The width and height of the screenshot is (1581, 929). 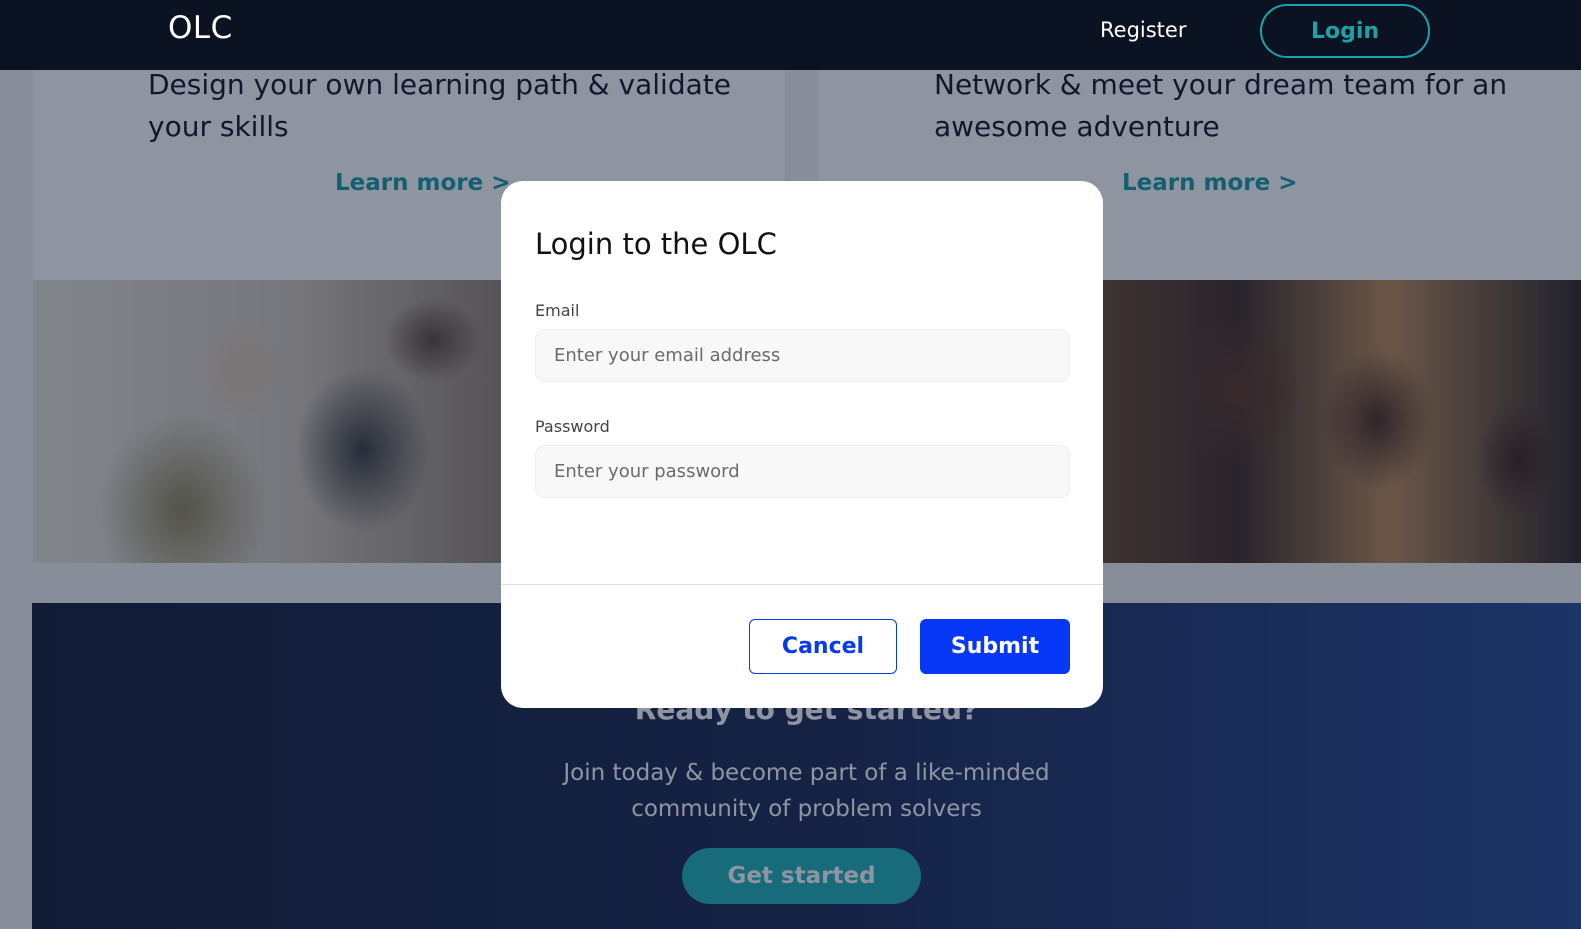 What do you see at coordinates (823, 646) in the screenshot?
I see `cancel-button: Cancel` at bounding box center [823, 646].